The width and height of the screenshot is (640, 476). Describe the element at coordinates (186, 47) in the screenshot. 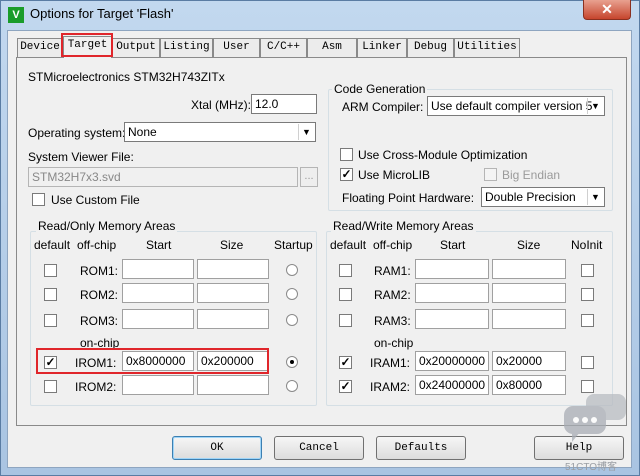

I see `tab-listing: Listing` at that location.